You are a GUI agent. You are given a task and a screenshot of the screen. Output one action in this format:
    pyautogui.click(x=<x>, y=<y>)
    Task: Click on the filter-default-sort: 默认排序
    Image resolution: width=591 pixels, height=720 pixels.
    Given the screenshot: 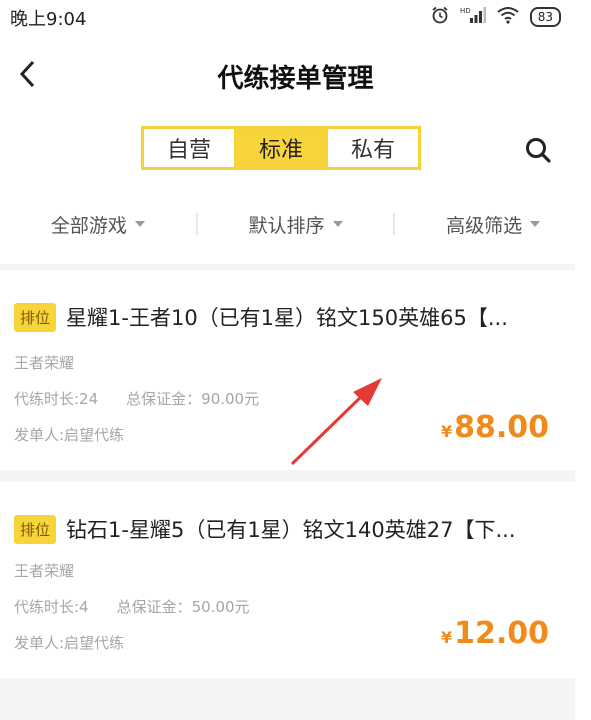 What is the action you would take?
    pyautogui.click(x=296, y=224)
    